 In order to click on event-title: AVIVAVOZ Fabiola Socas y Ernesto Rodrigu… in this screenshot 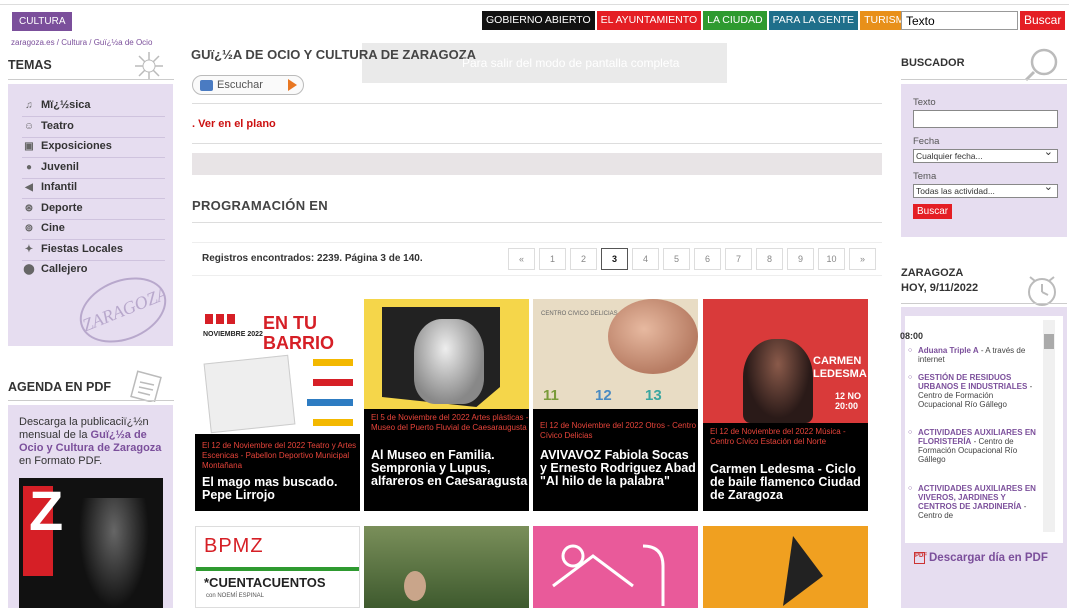, I will do `click(618, 468)`.